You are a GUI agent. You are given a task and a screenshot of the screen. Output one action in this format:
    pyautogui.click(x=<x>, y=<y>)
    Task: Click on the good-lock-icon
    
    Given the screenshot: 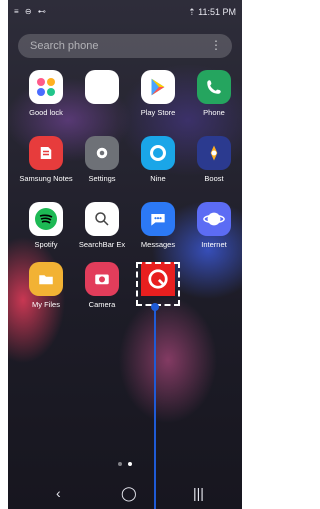 What is the action you would take?
    pyautogui.click(x=46, y=87)
    